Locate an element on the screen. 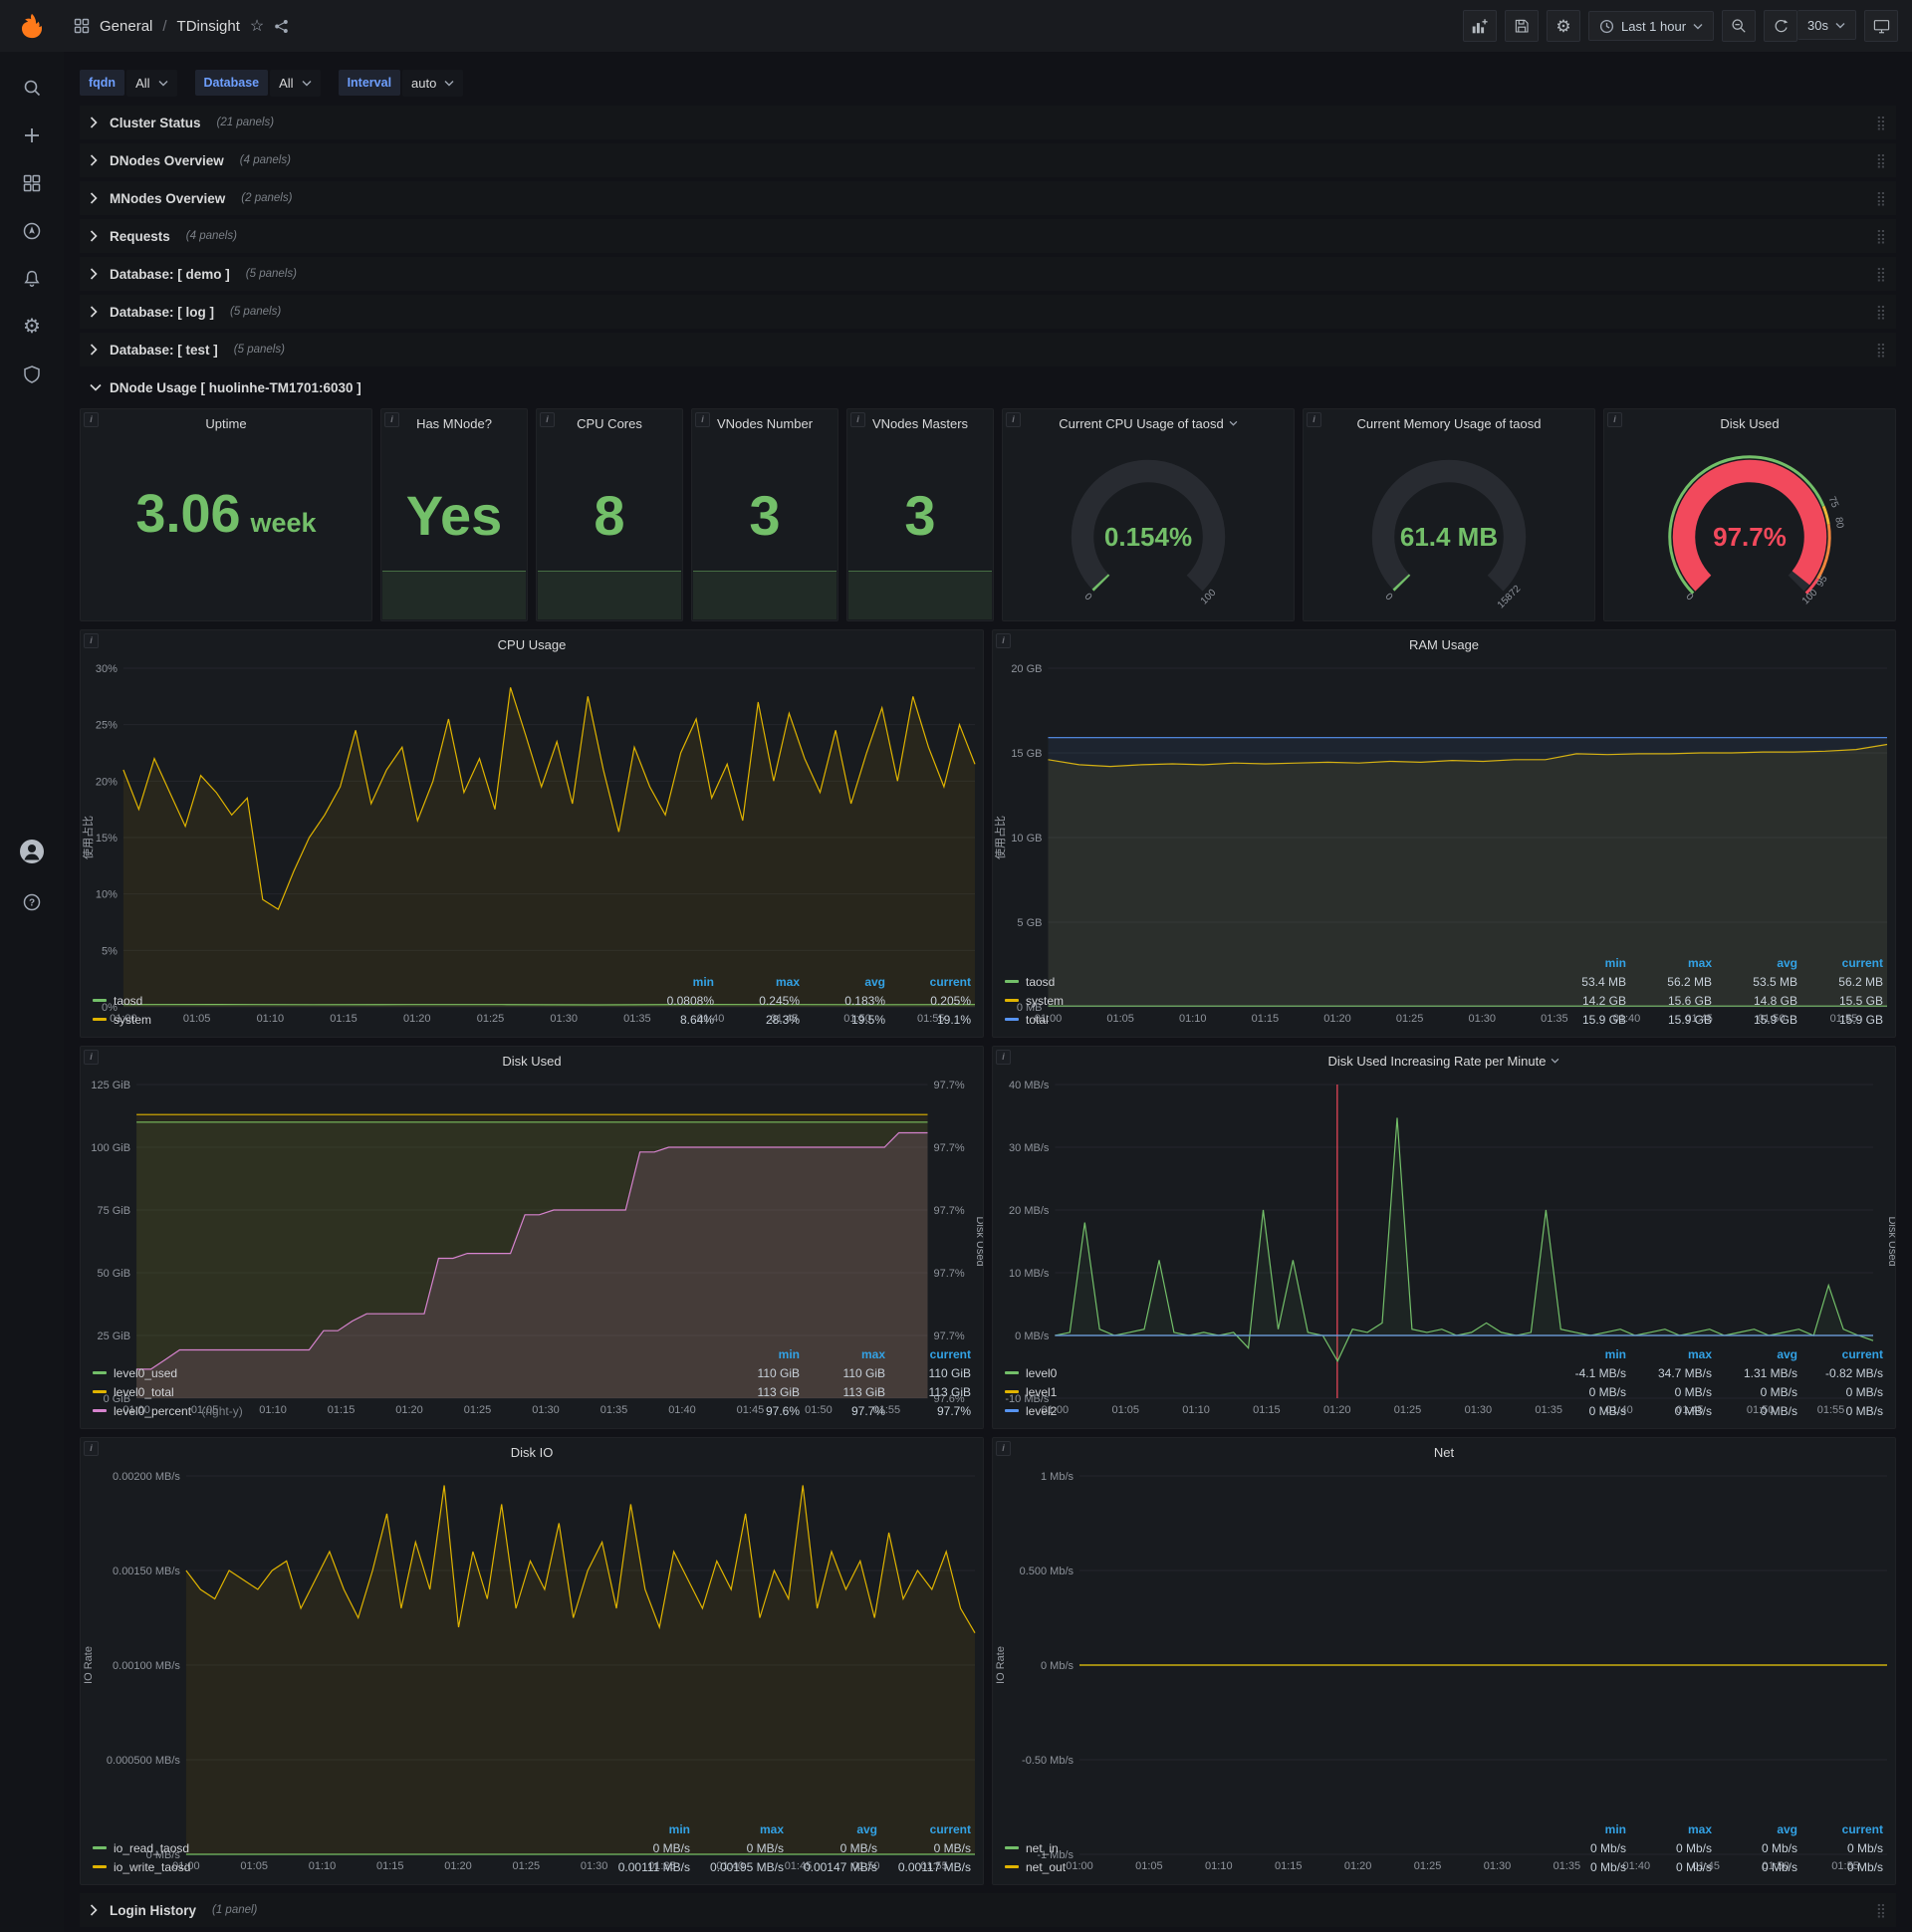 The image size is (1912, 1932). user-avatar is located at coordinates (32, 851).